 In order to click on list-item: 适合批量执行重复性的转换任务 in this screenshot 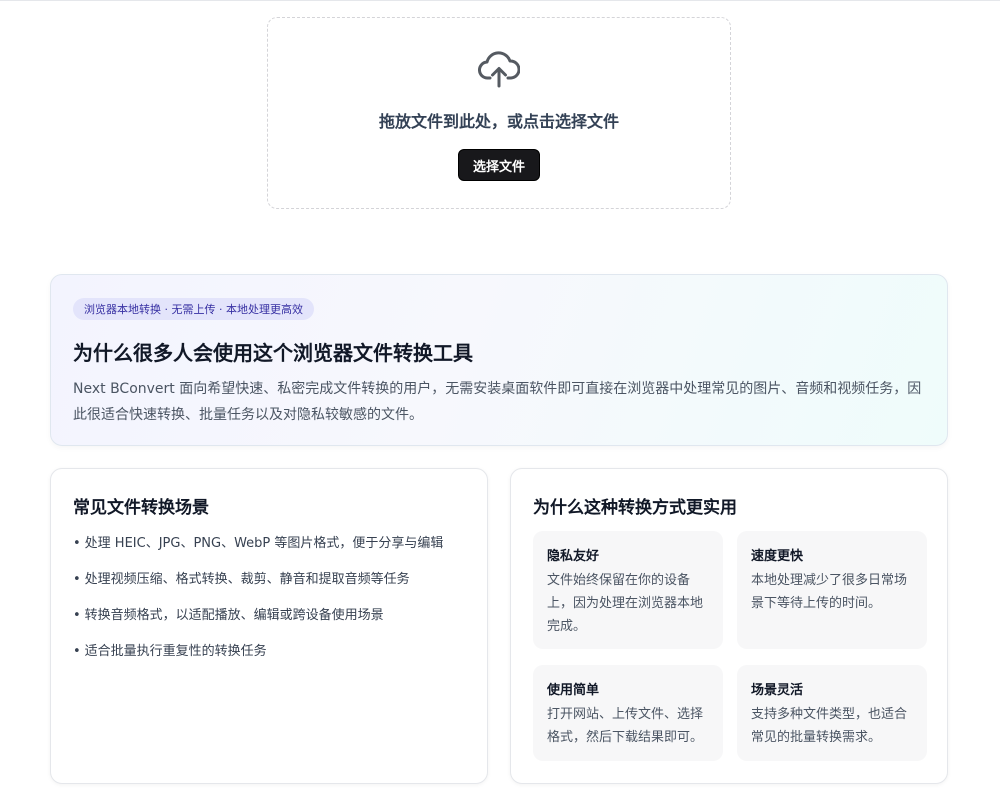, I will do `click(258, 659)`.